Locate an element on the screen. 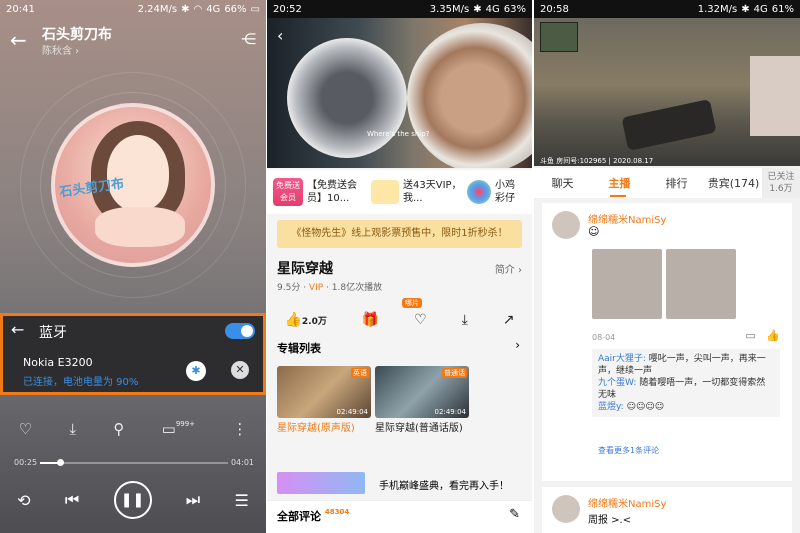 The image size is (800, 533). like-button: 👍2.0万 is located at coordinates (305, 320).